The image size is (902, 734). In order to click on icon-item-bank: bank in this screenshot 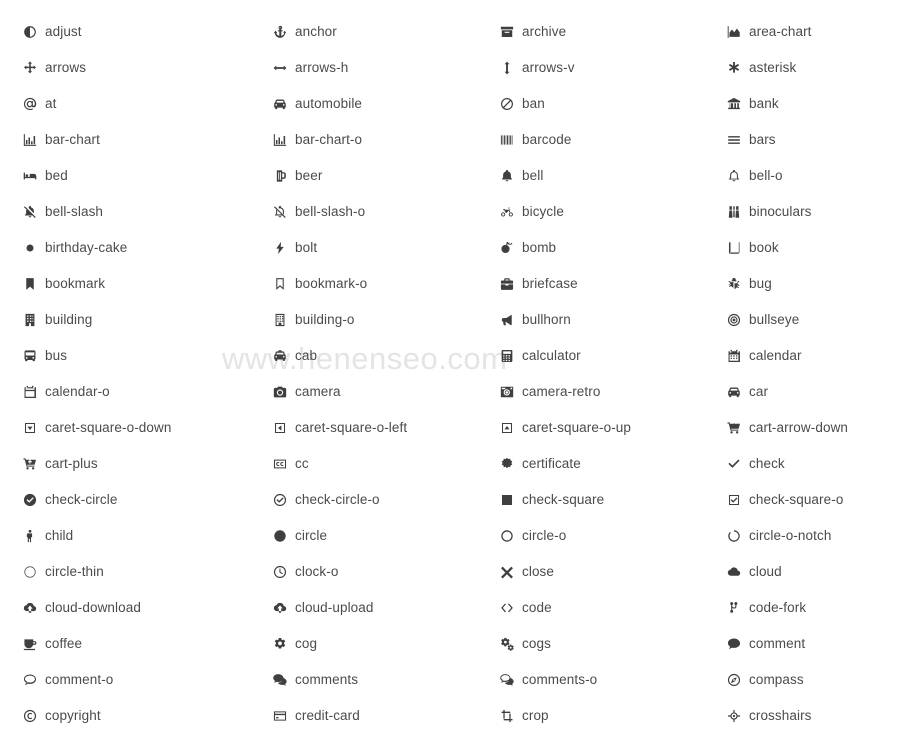, I will do `click(802, 104)`.